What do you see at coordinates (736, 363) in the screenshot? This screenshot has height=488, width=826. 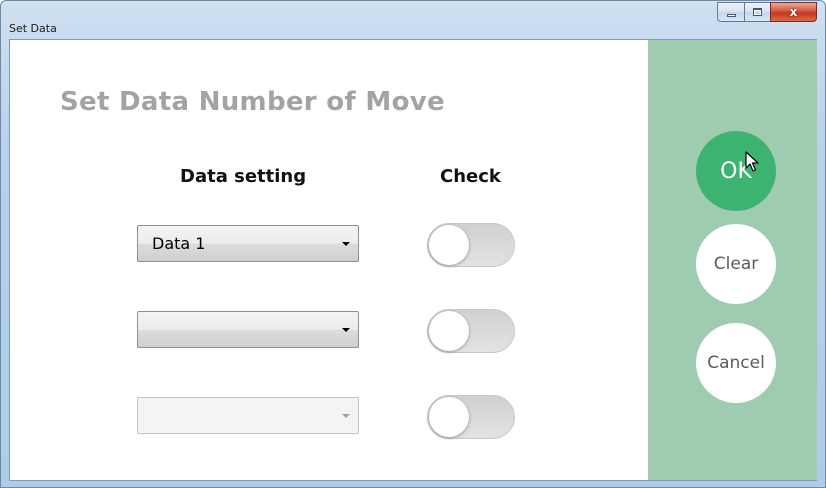 I see `cancel-button: Cancel` at bounding box center [736, 363].